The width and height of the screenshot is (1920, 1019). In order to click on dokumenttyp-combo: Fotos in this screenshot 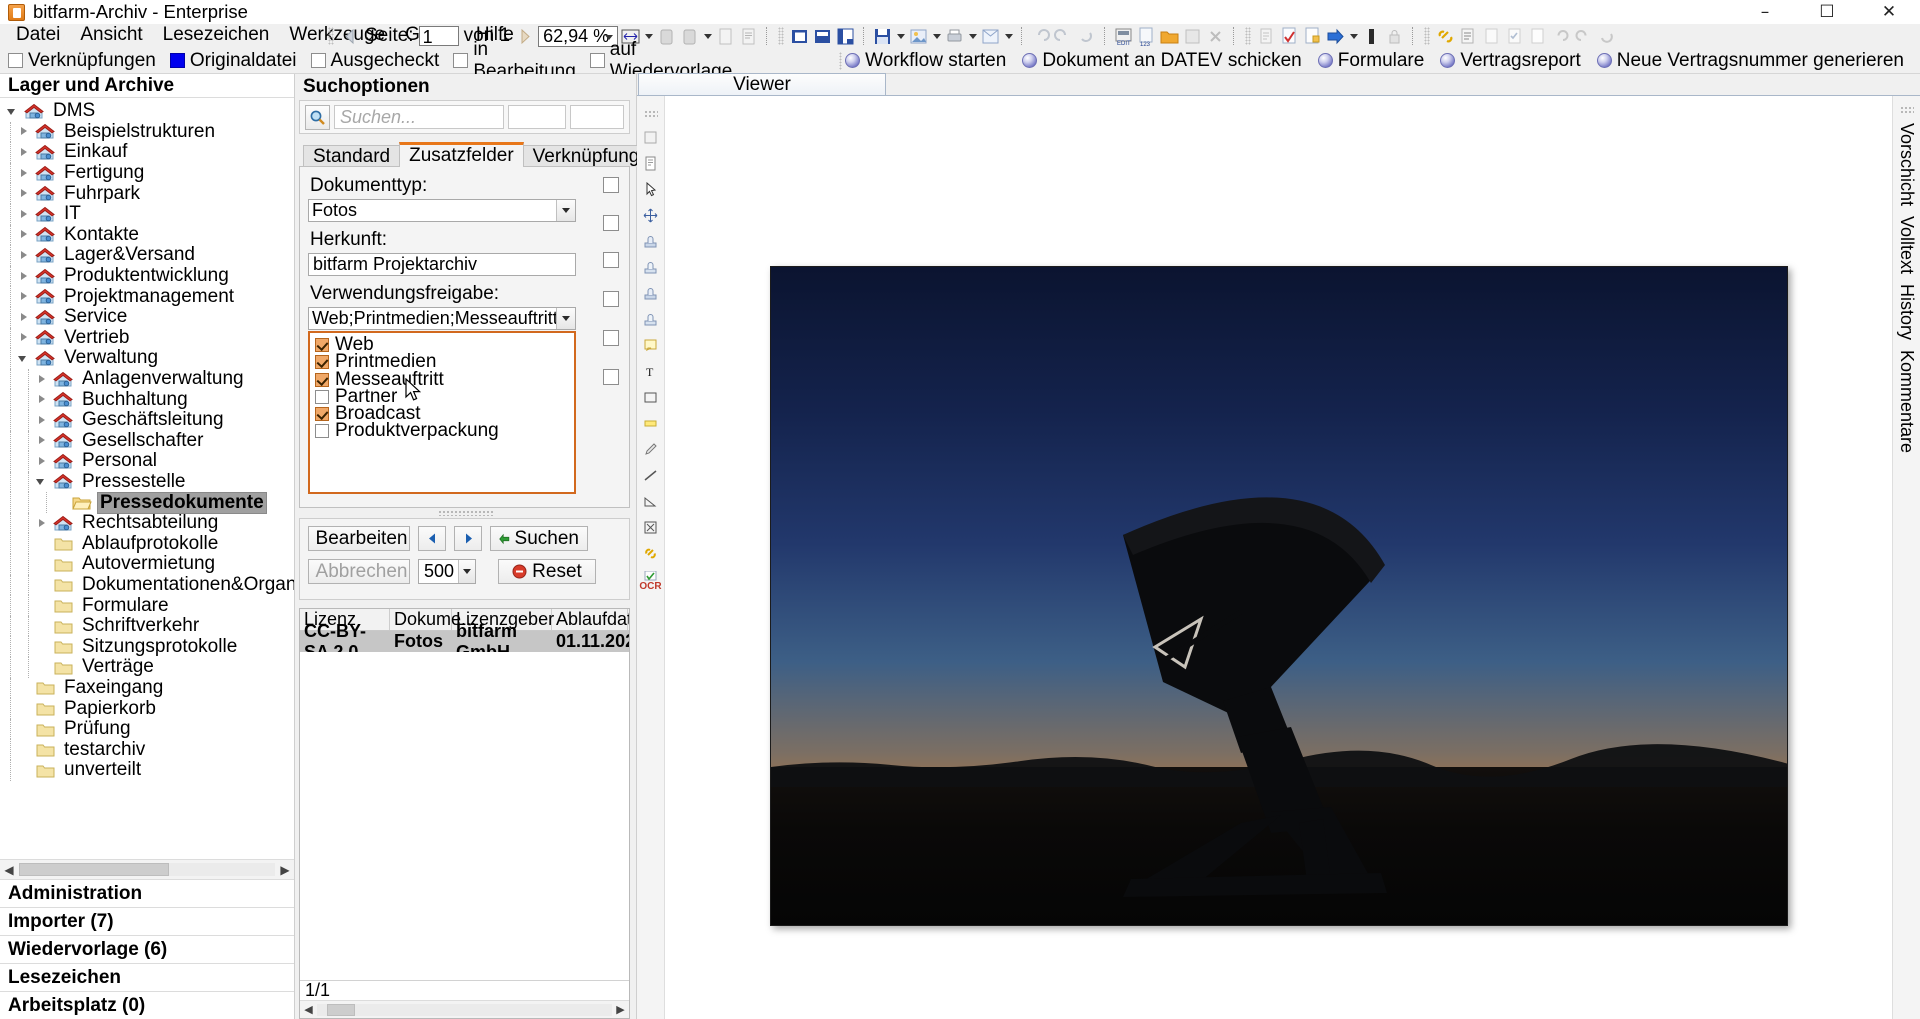, I will do `click(442, 210)`.